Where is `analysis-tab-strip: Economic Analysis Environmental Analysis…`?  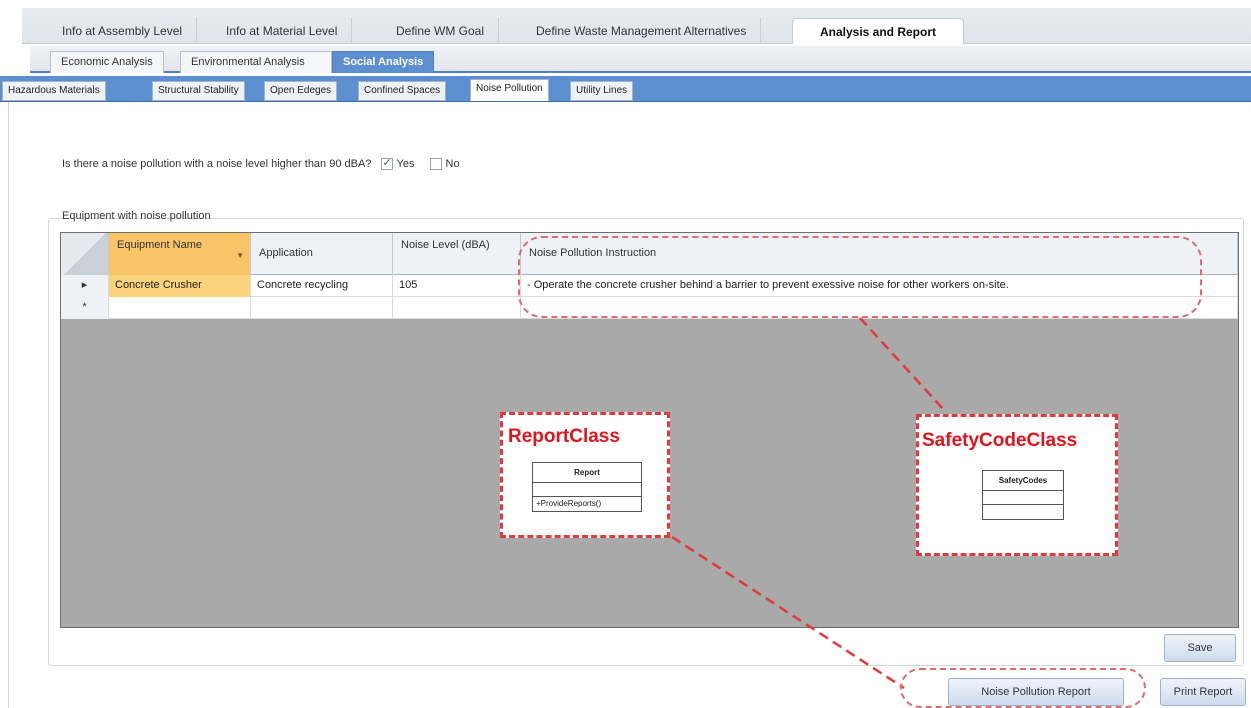 analysis-tab-strip: Economic Analysis Environmental Analysis… is located at coordinates (640, 59).